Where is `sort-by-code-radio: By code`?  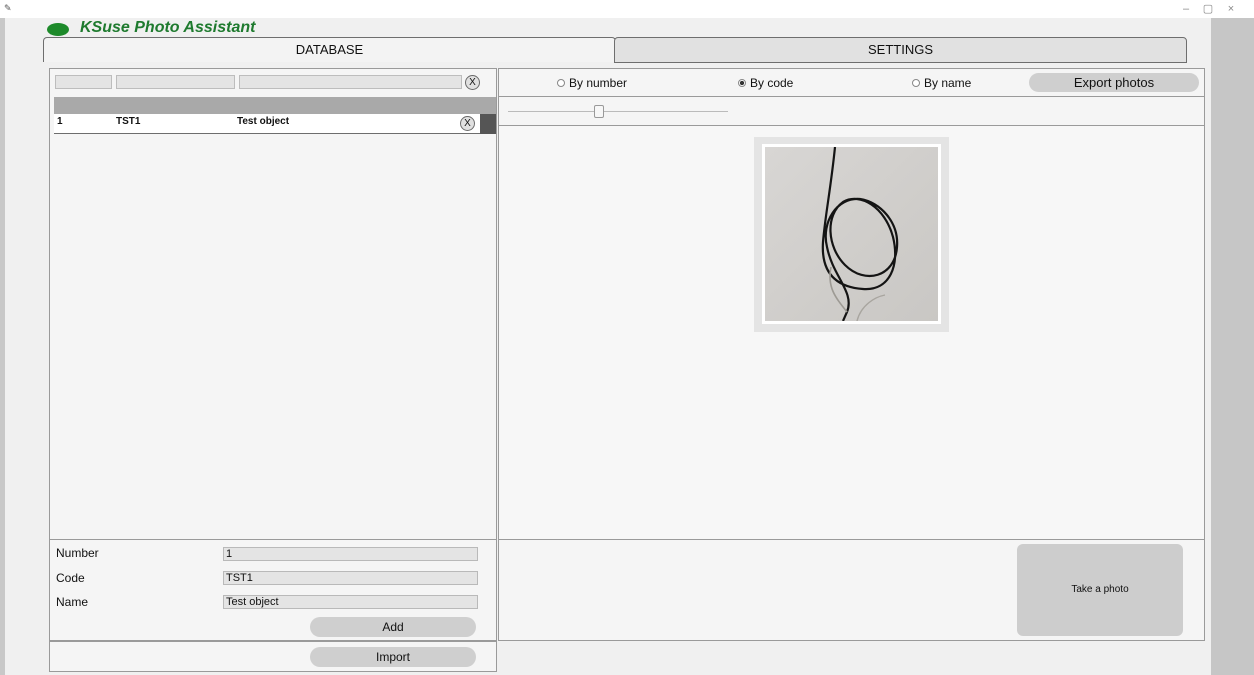 sort-by-code-radio: By code is located at coordinates (765, 83).